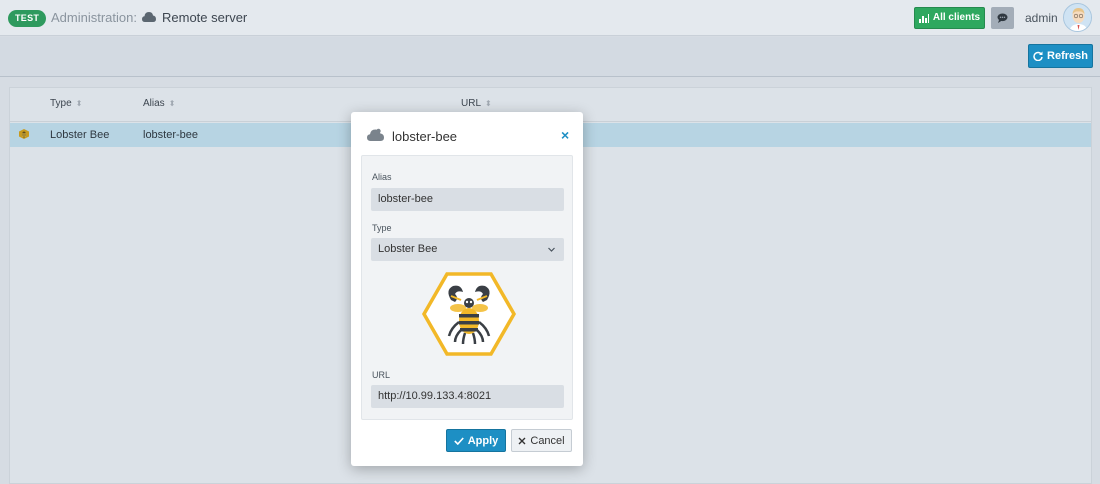 This screenshot has width=1100, height=484. I want to click on toolbar: Refresh, so click(550, 57).